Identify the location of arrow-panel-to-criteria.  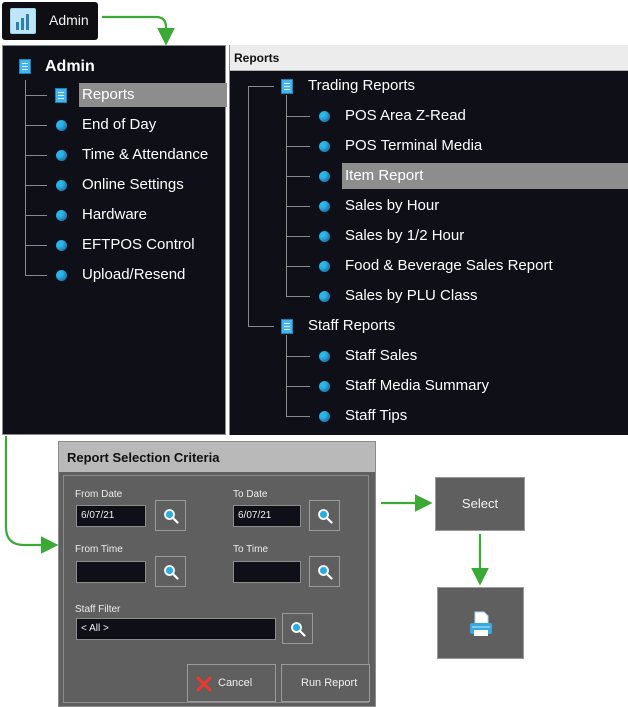
(31, 495).